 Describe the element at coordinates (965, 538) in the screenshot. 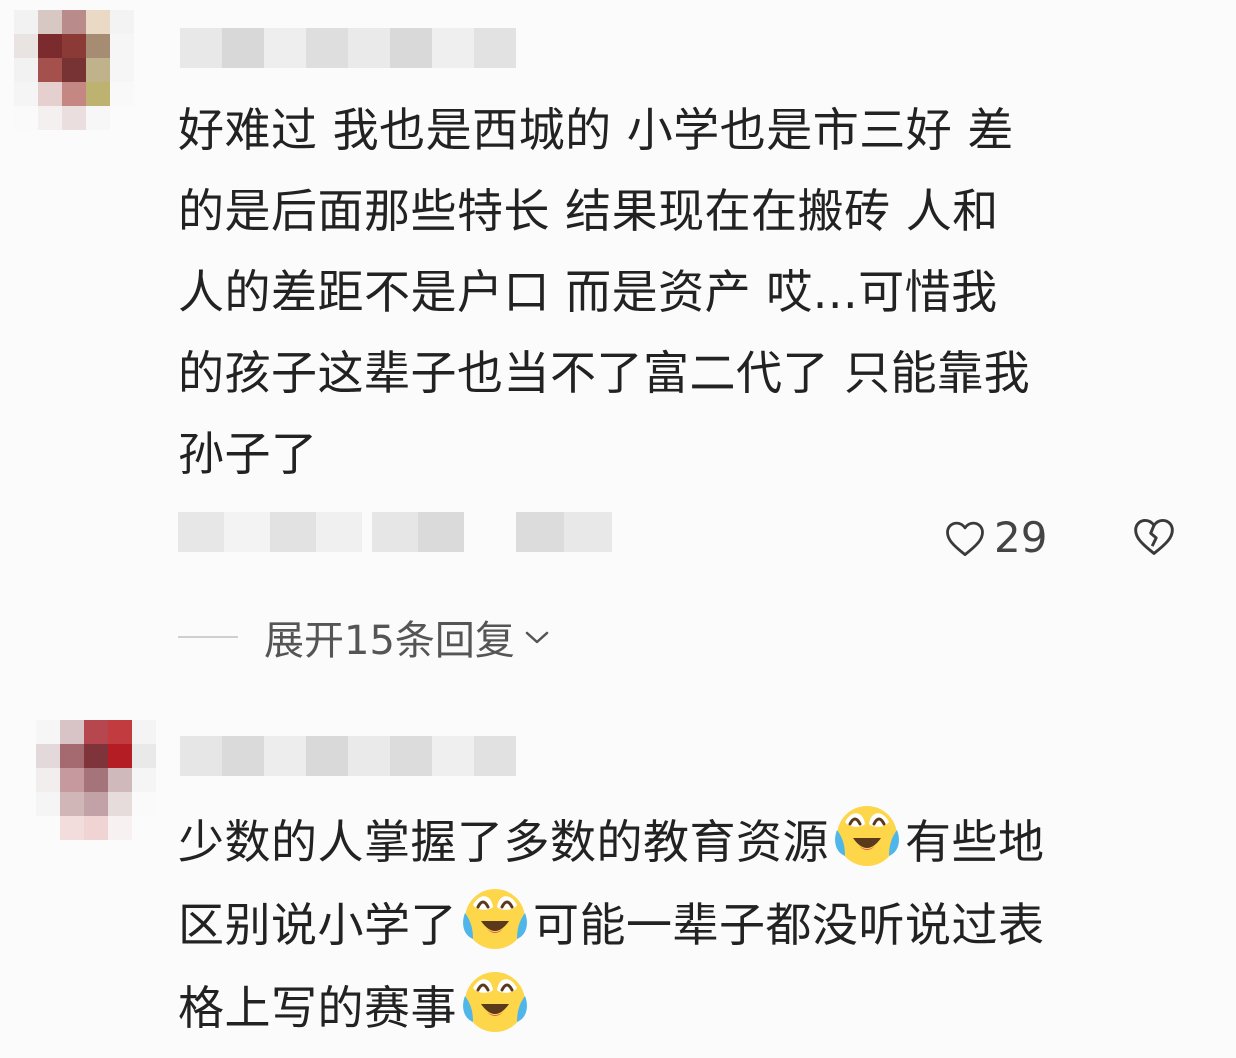

I see `heart-outline-icon` at that location.